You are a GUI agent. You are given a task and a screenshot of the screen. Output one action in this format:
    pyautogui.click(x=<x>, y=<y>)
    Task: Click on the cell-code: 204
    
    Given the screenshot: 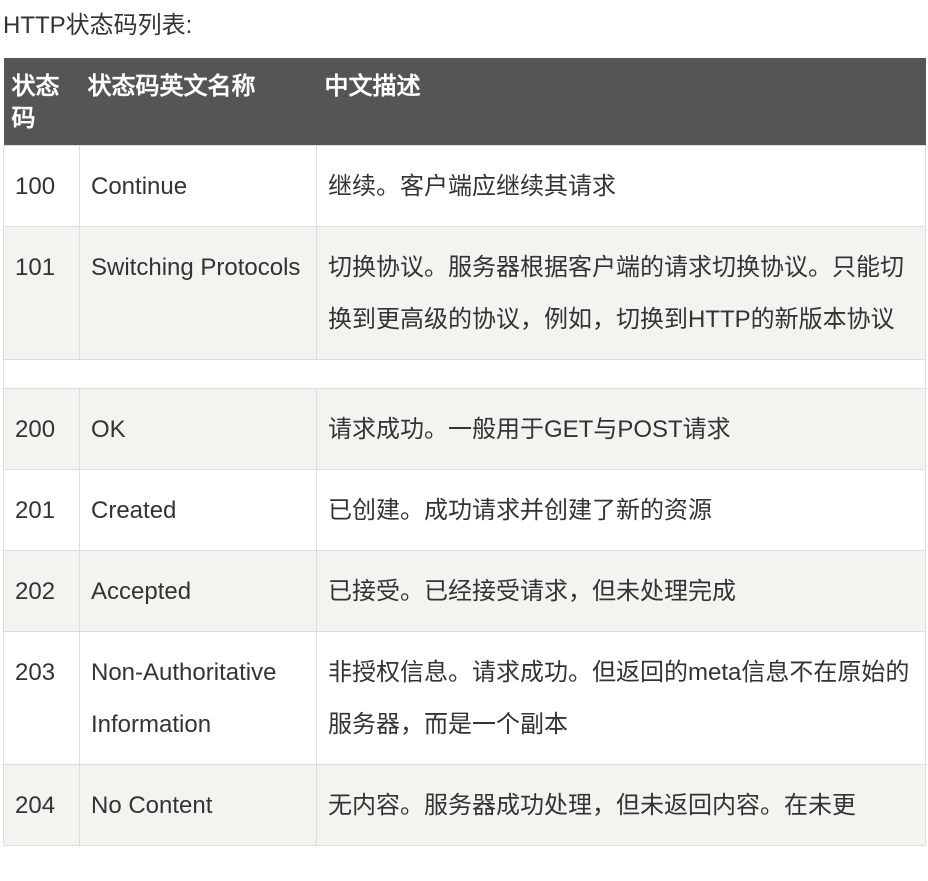 What is the action you would take?
    pyautogui.click(x=41, y=805)
    